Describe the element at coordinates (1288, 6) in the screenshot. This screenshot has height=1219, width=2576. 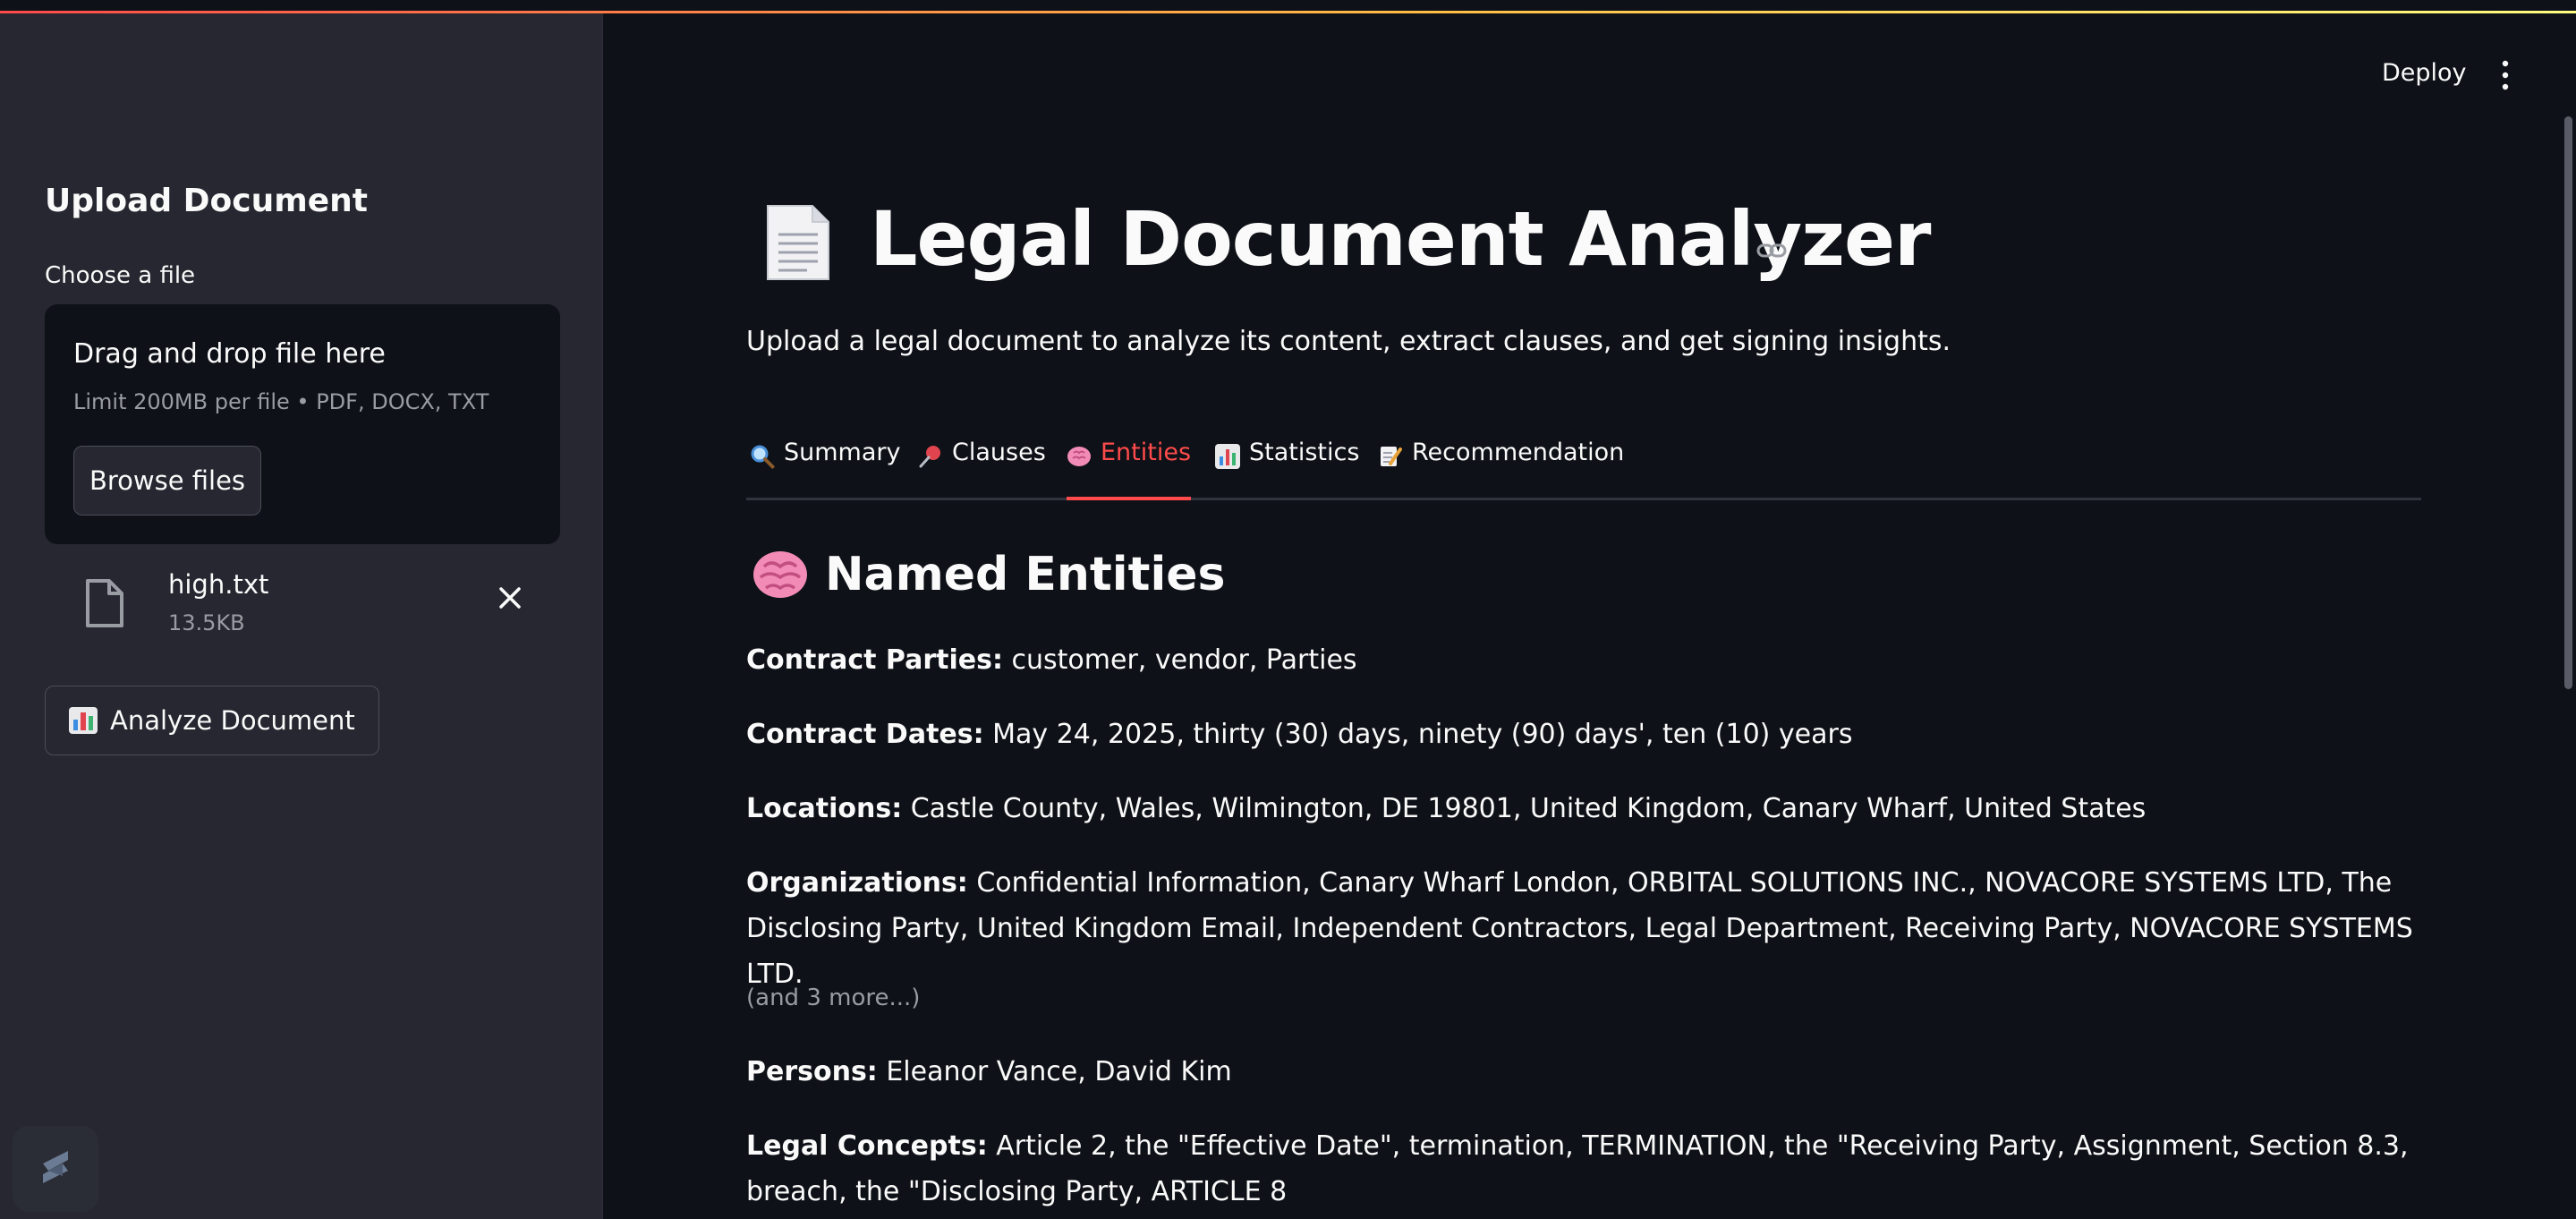
I see `top-decoration` at that location.